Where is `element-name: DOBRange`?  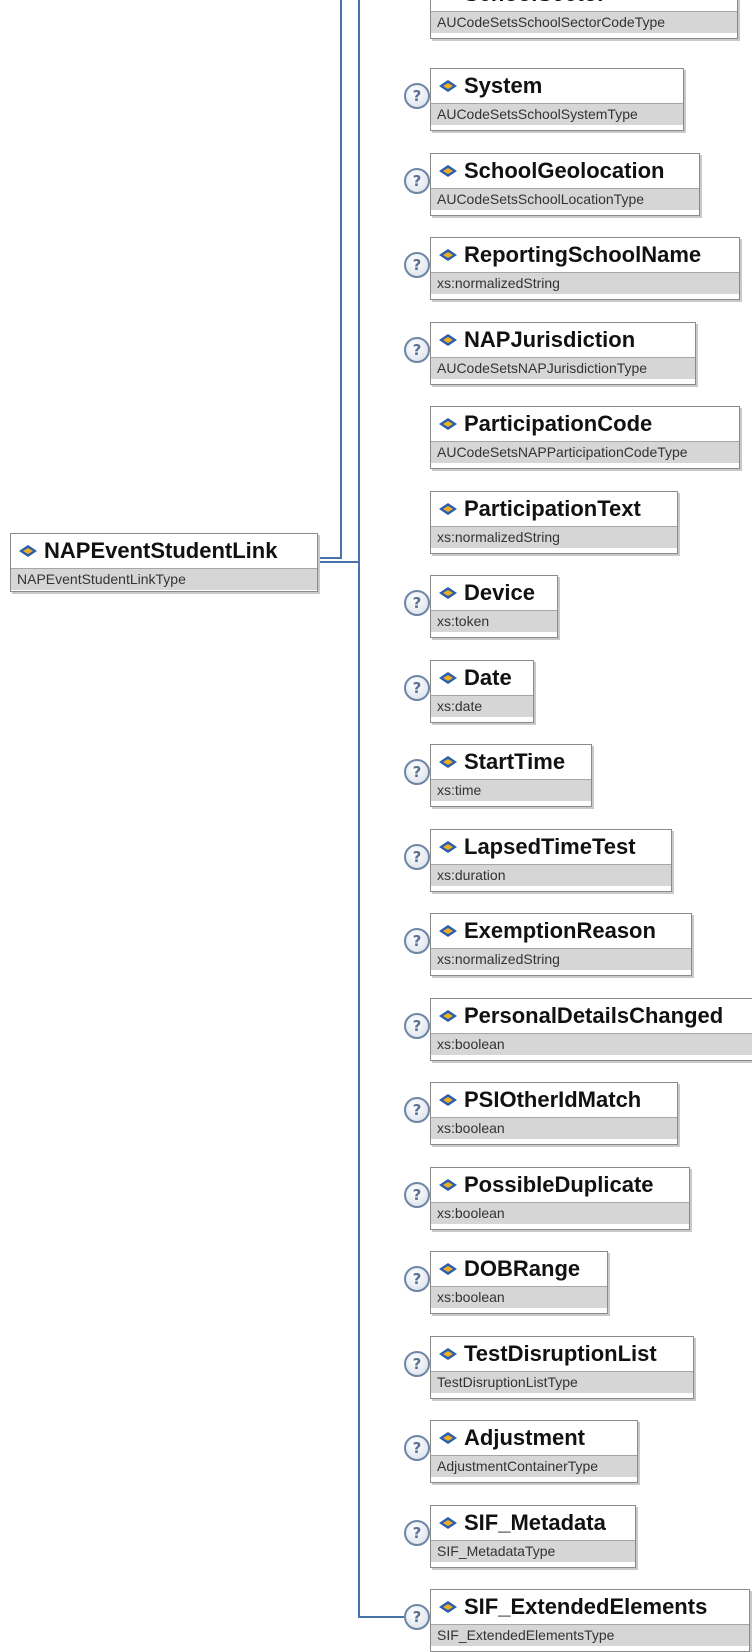 element-name: DOBRange is located at coordinates (522, 1268).